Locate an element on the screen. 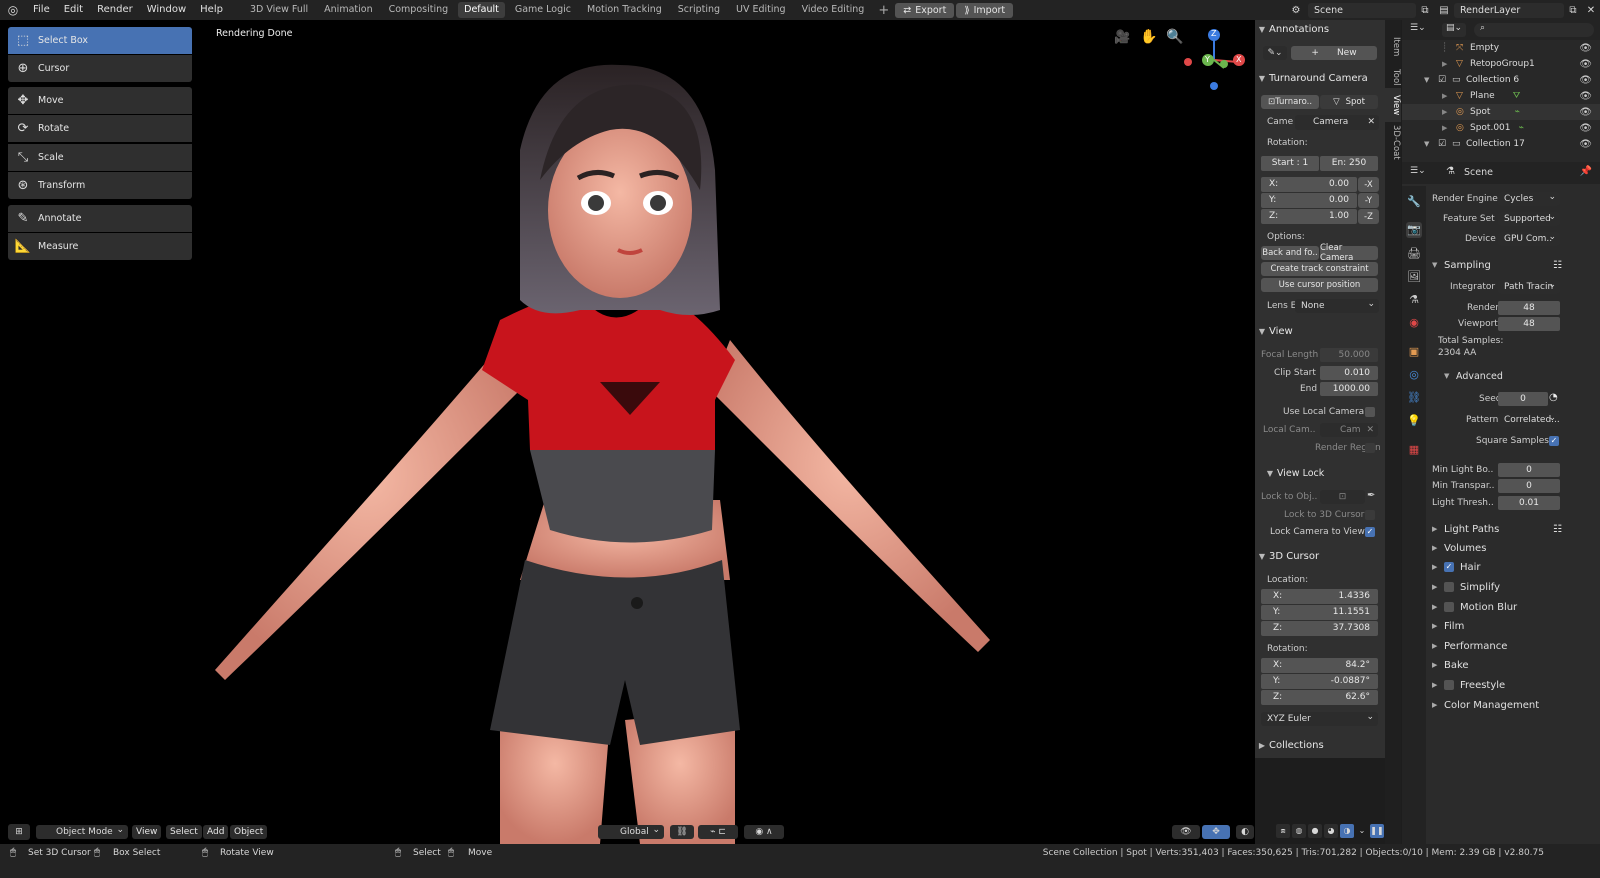 Image resolution: width=1600 pixels, height=878 pixels. solid-shading-icon: ● is located at coordinates (1315, 831).